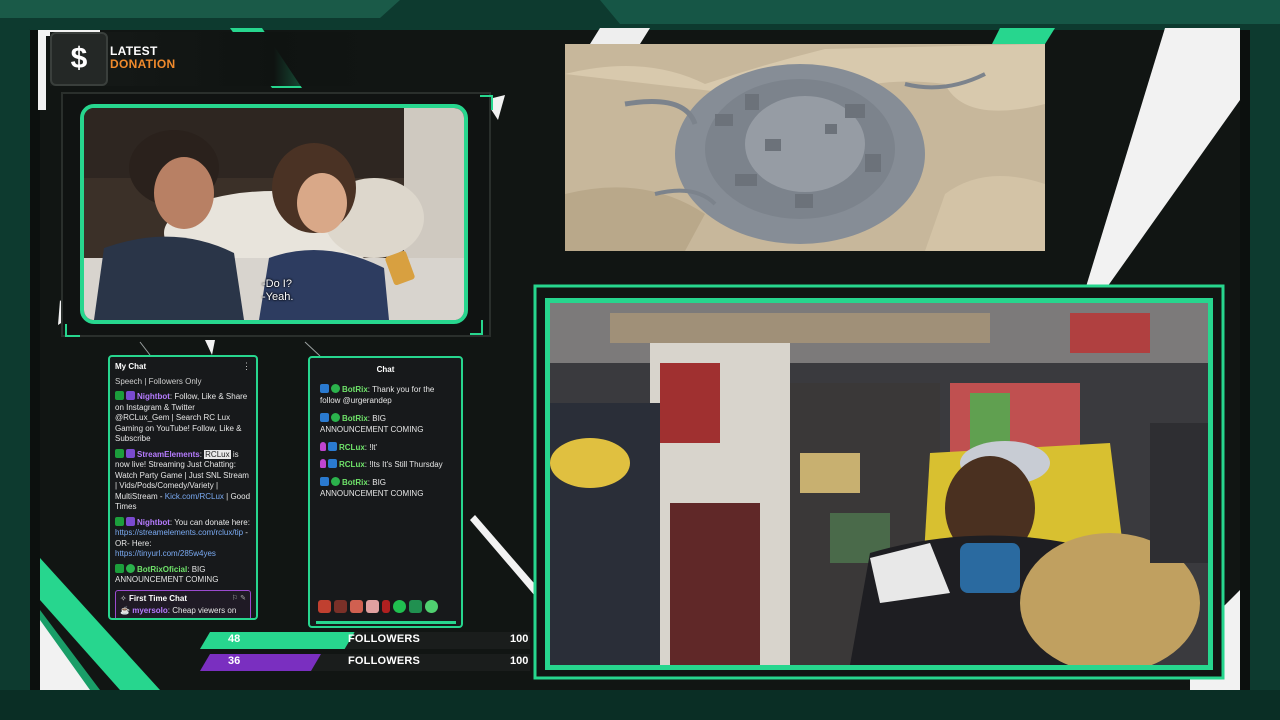  Describe the element at coordinates (246, 366) in the screenshot. I see `vertical-dots-icon: ⋮` at that location.